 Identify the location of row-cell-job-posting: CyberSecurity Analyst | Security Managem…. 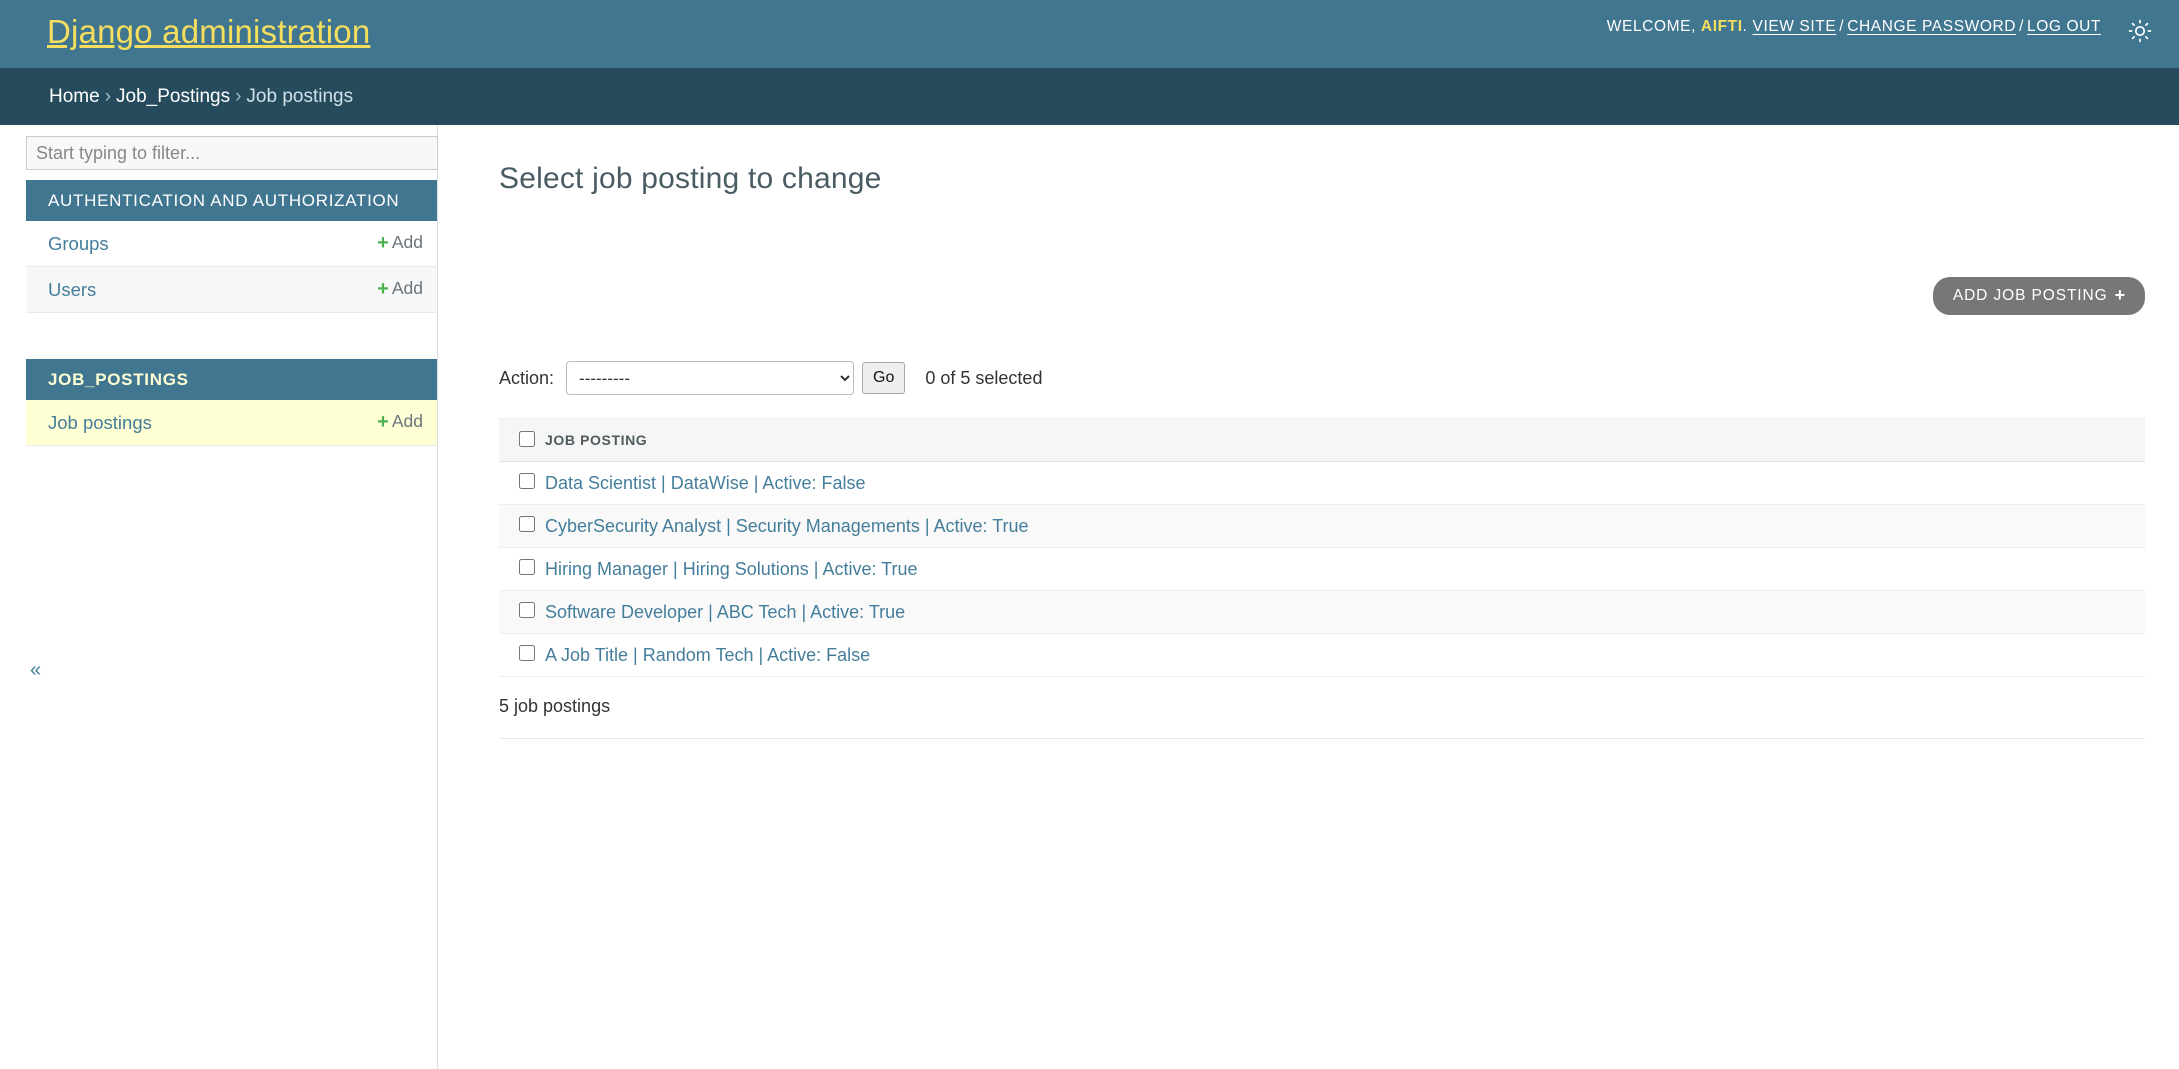
(1345, 526).